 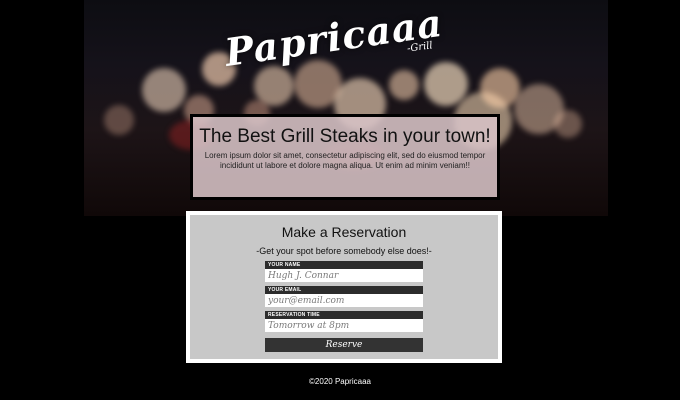 I want to click on reserve-button: Reserve, so click(x=344, y=345).